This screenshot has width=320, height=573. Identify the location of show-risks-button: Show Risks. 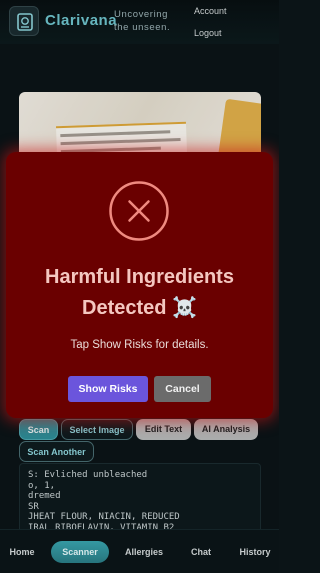
(108, 389).